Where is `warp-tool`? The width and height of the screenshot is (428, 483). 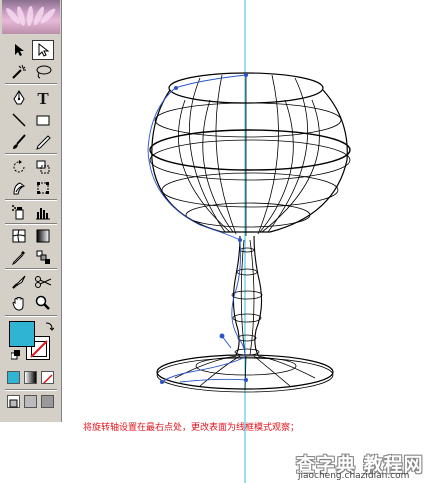
warp-tool is located at coordinates (19, 188).